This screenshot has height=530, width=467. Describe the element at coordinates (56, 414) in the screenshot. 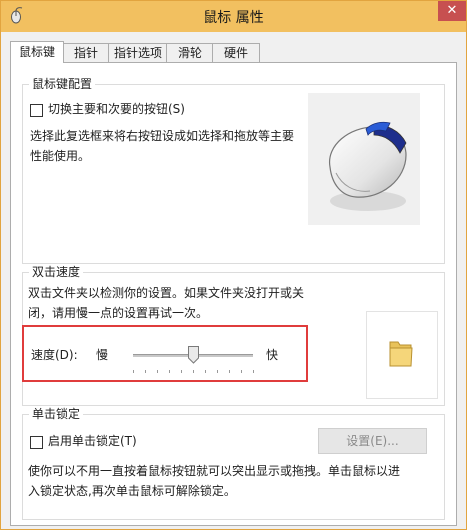

I see `click-lock-group-label: 单击锁定` at that location.